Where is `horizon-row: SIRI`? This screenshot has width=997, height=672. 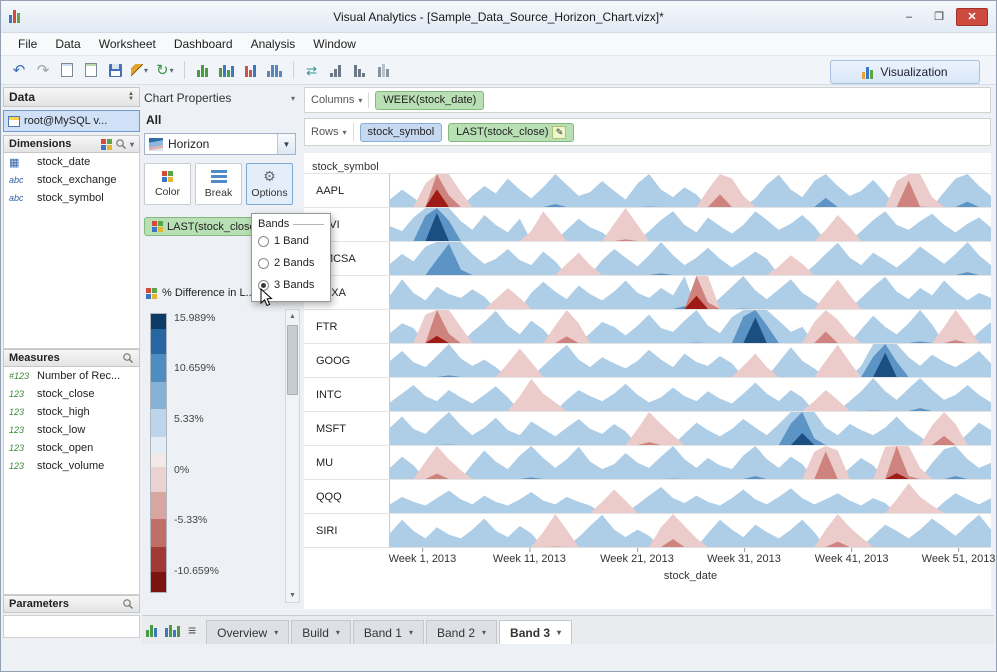 horizon-row: SIRI is located at coordinates (647, 530).